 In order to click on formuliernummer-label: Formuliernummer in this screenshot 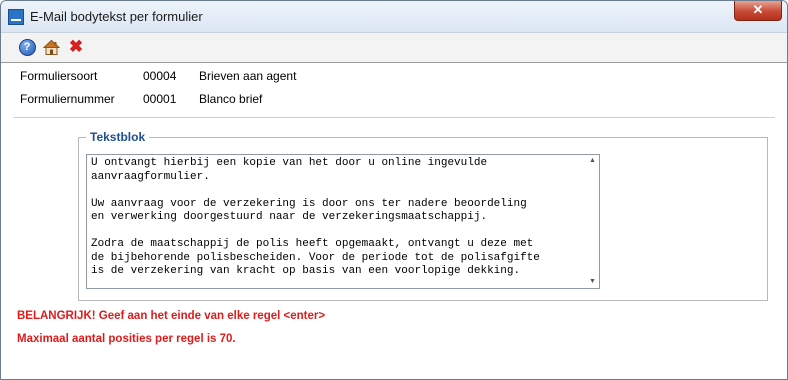, I will do `click(67, 99)`.